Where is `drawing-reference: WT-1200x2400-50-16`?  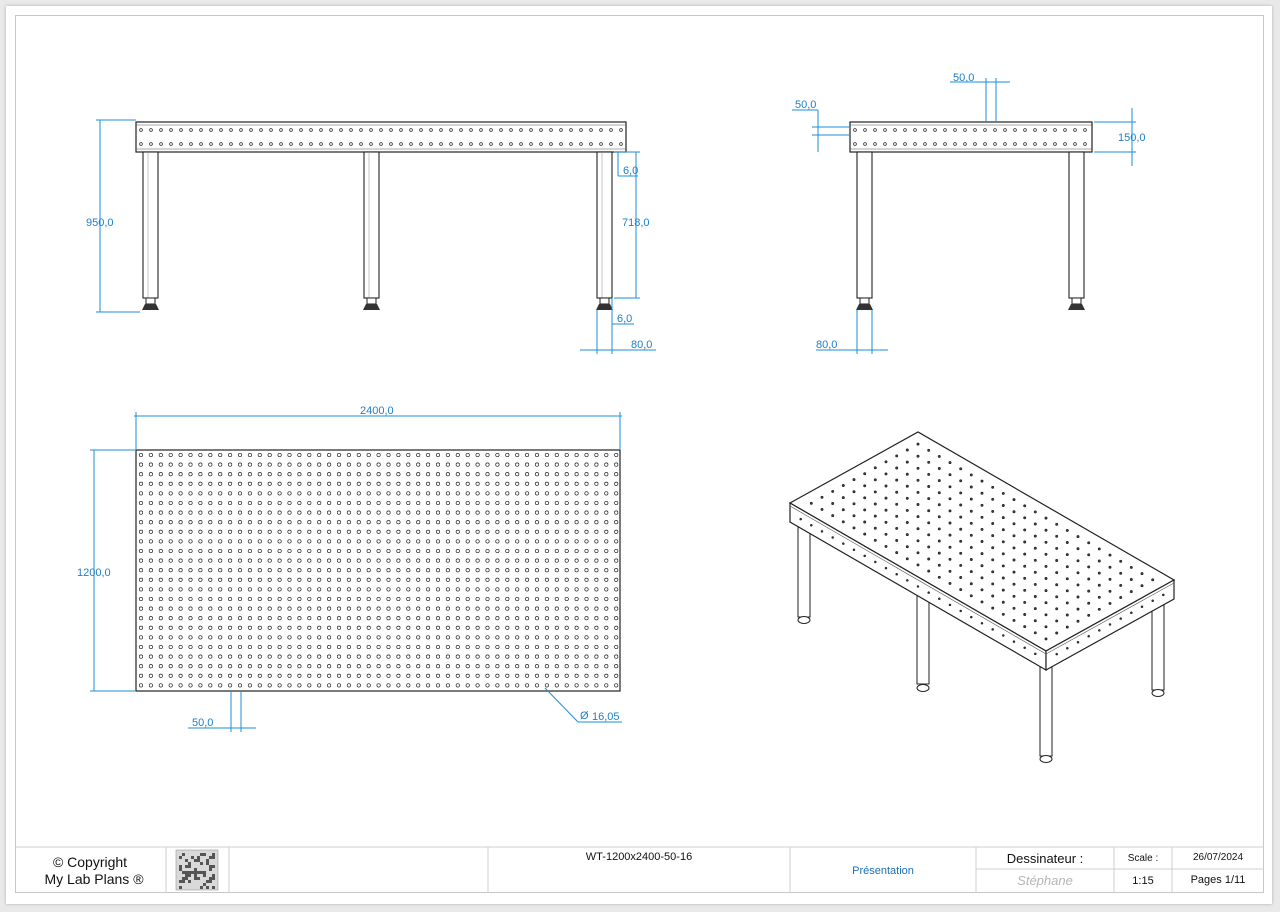 drawing-reference: WT-1200x2400-50-16 is located at coordinates (639, 857).